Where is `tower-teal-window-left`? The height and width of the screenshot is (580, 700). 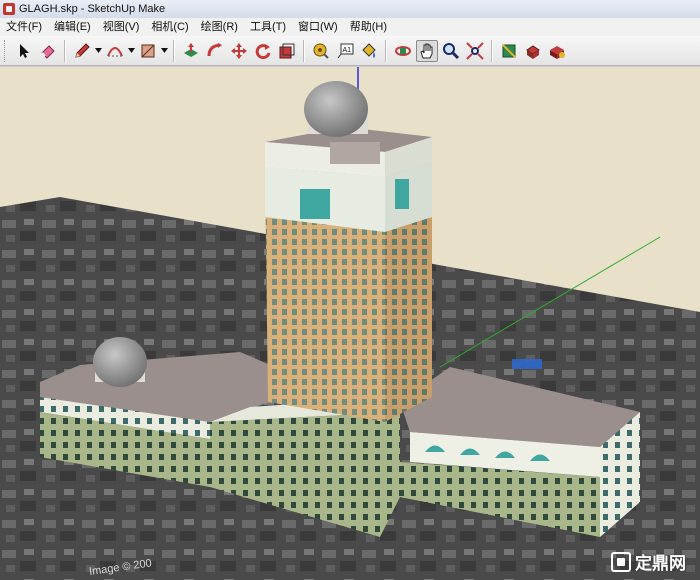 tower-teal-window-left is located at coordinates (315, 204).